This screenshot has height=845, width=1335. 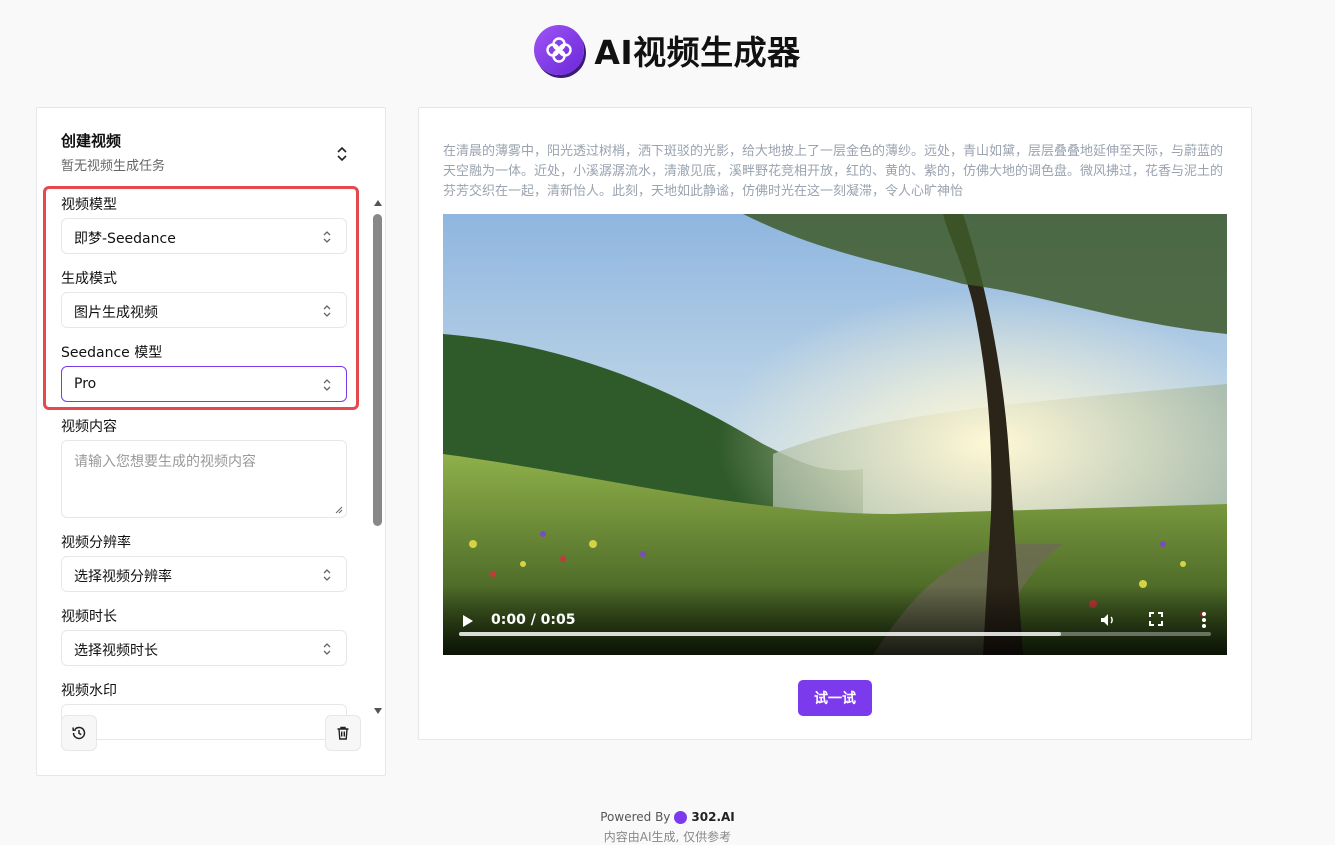 I want to click on scroll-thumb, so click(x=377, y=370).